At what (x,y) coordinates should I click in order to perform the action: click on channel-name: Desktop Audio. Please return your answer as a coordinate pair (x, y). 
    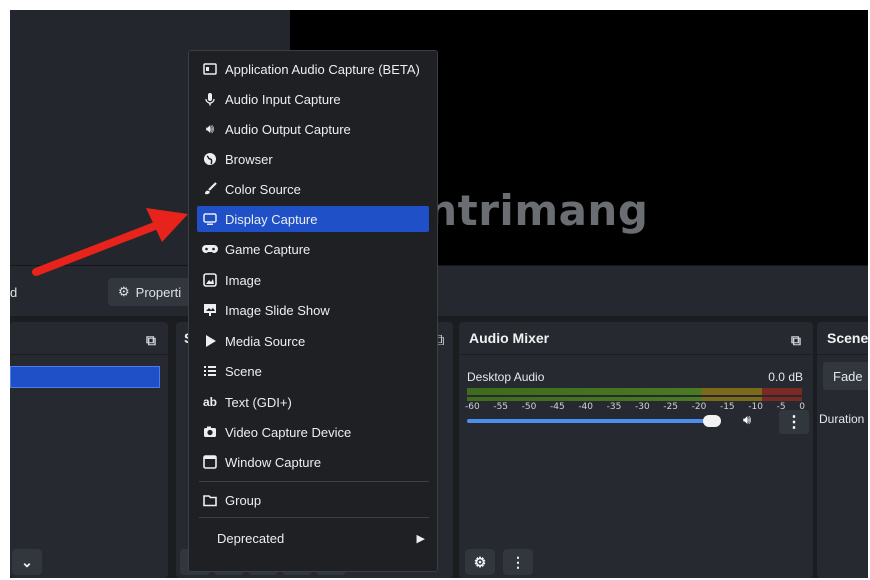
    Looking at the image, I should click on (506, 377).